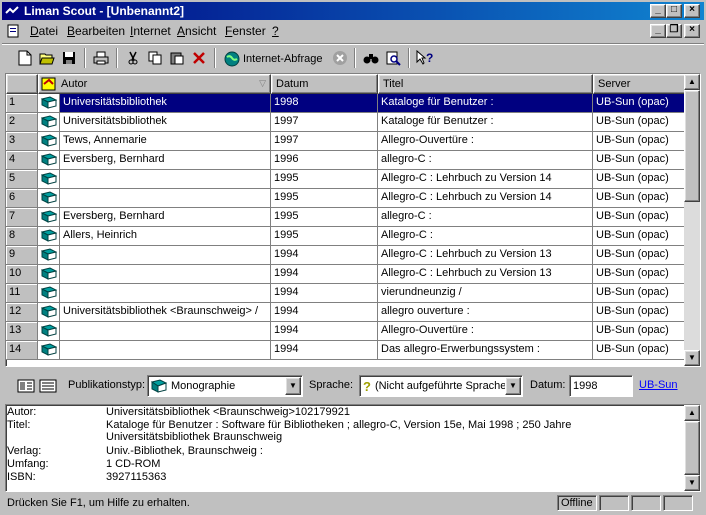 This screenshot has width=706, height=515. I want to click on menu-fenster: Fenster, so click(245, 31).